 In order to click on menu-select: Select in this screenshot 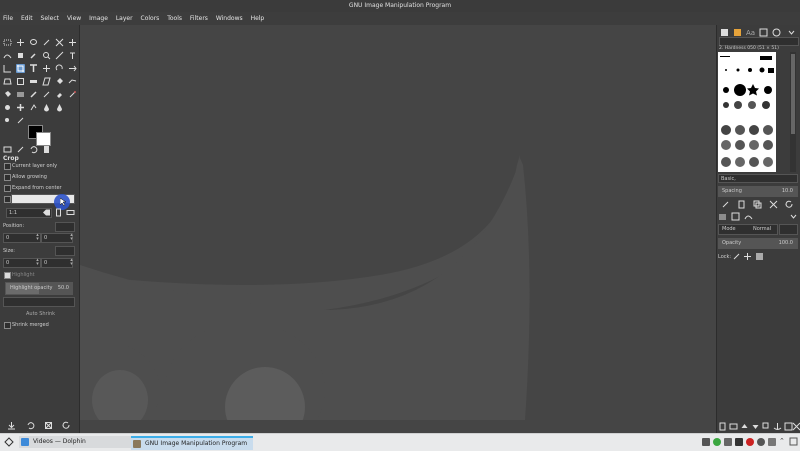, I will do `click(50, 18)`.